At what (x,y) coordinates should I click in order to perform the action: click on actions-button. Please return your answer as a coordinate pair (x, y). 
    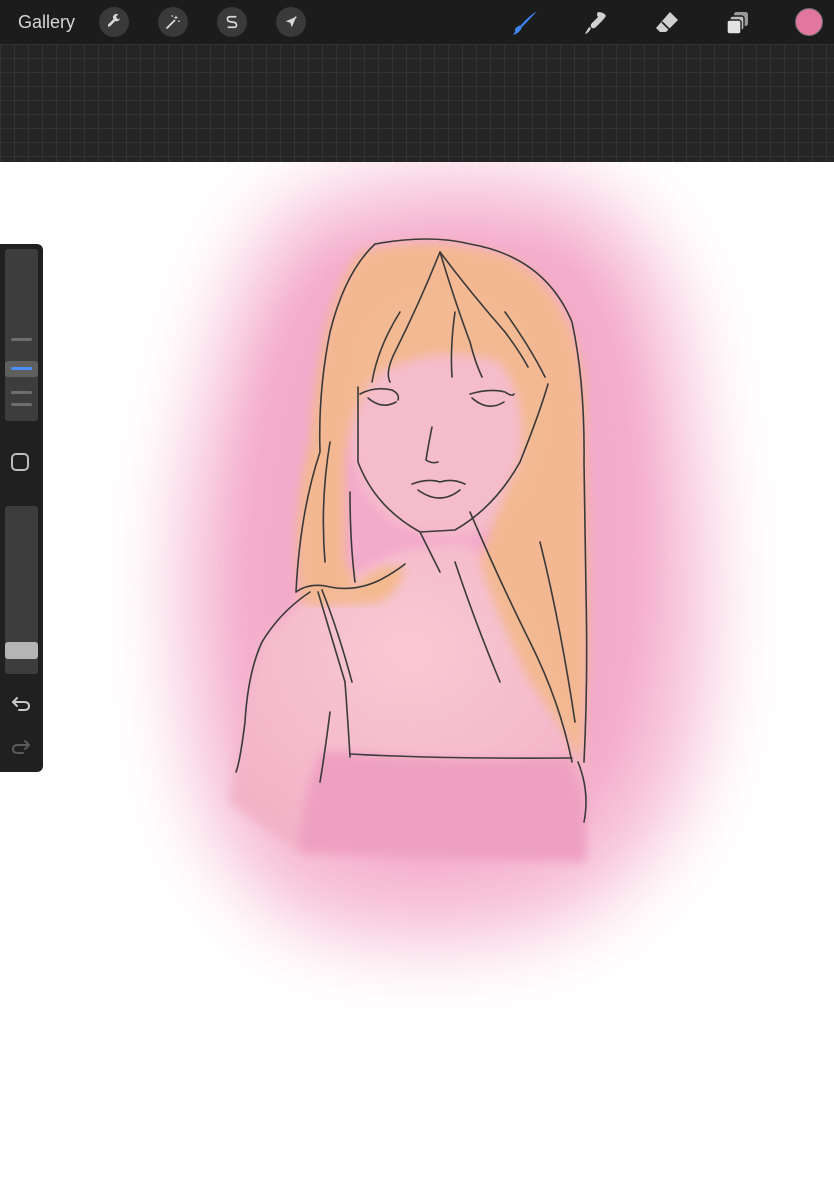
    Looking at the image, I should click on (114, 22).